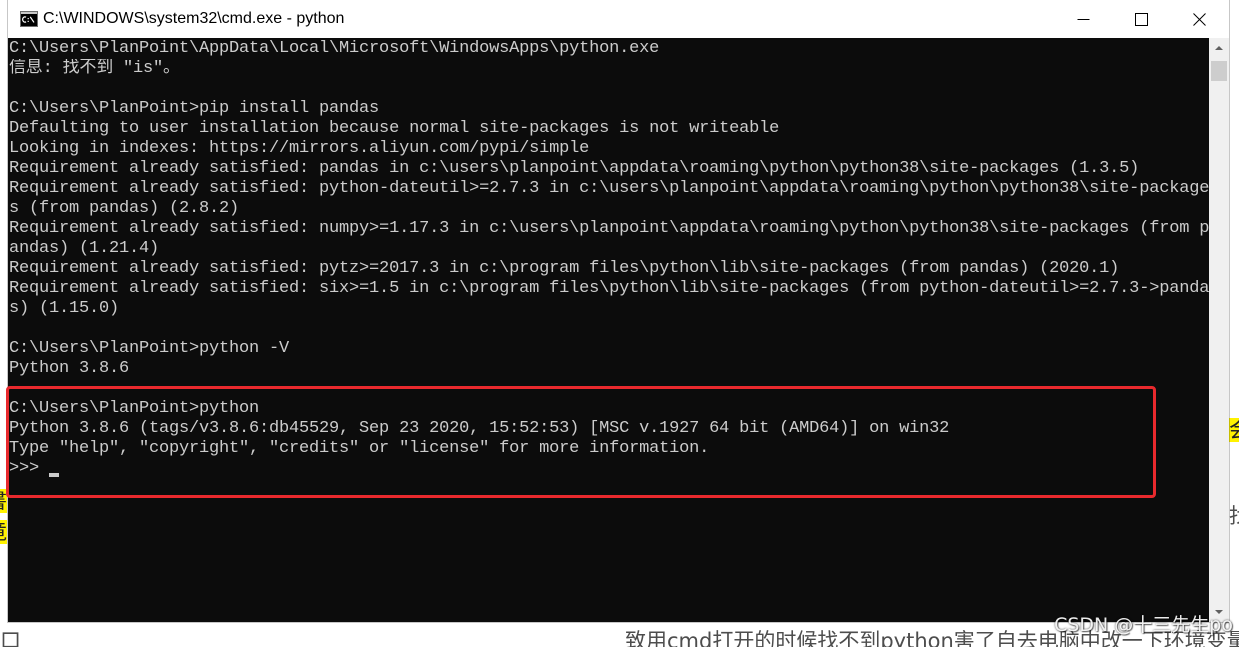  I want to click on close-button, so click(1200, 19).